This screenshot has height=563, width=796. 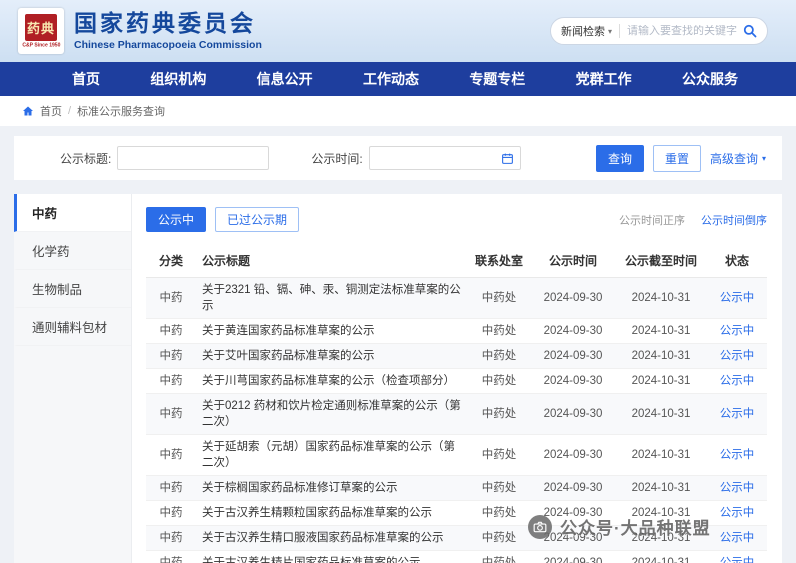 I want to click on header-category: 分类, so click(x=171, y=261).